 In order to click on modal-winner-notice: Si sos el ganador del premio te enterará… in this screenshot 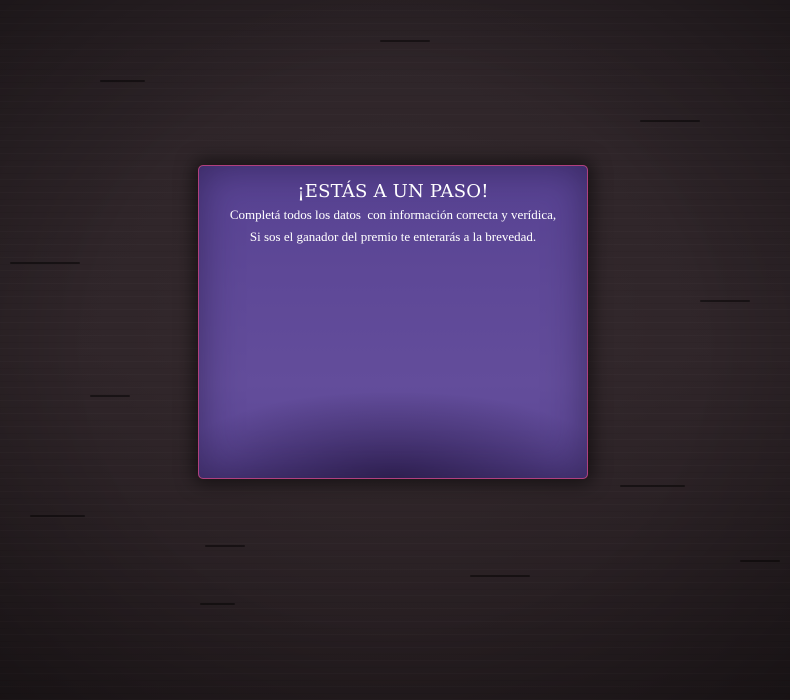, I will do `click(393, 236)`.